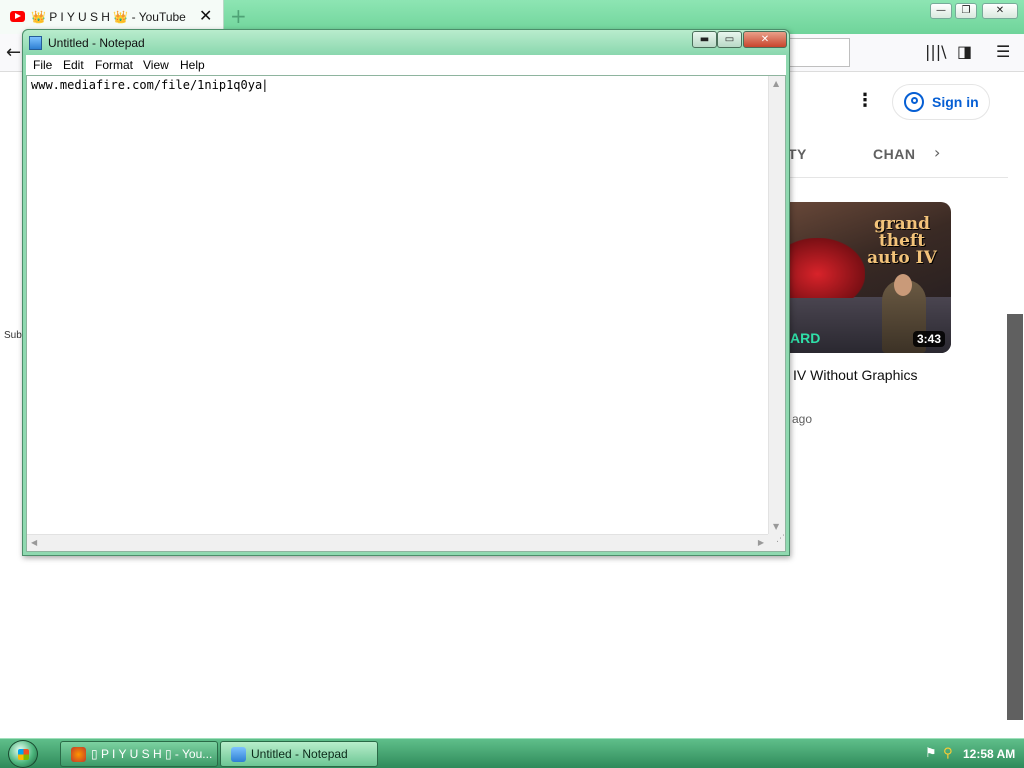 This screenshot has height=768, width=1024. I want to click on video-title: IV Without Graphics, so click(855, 375).